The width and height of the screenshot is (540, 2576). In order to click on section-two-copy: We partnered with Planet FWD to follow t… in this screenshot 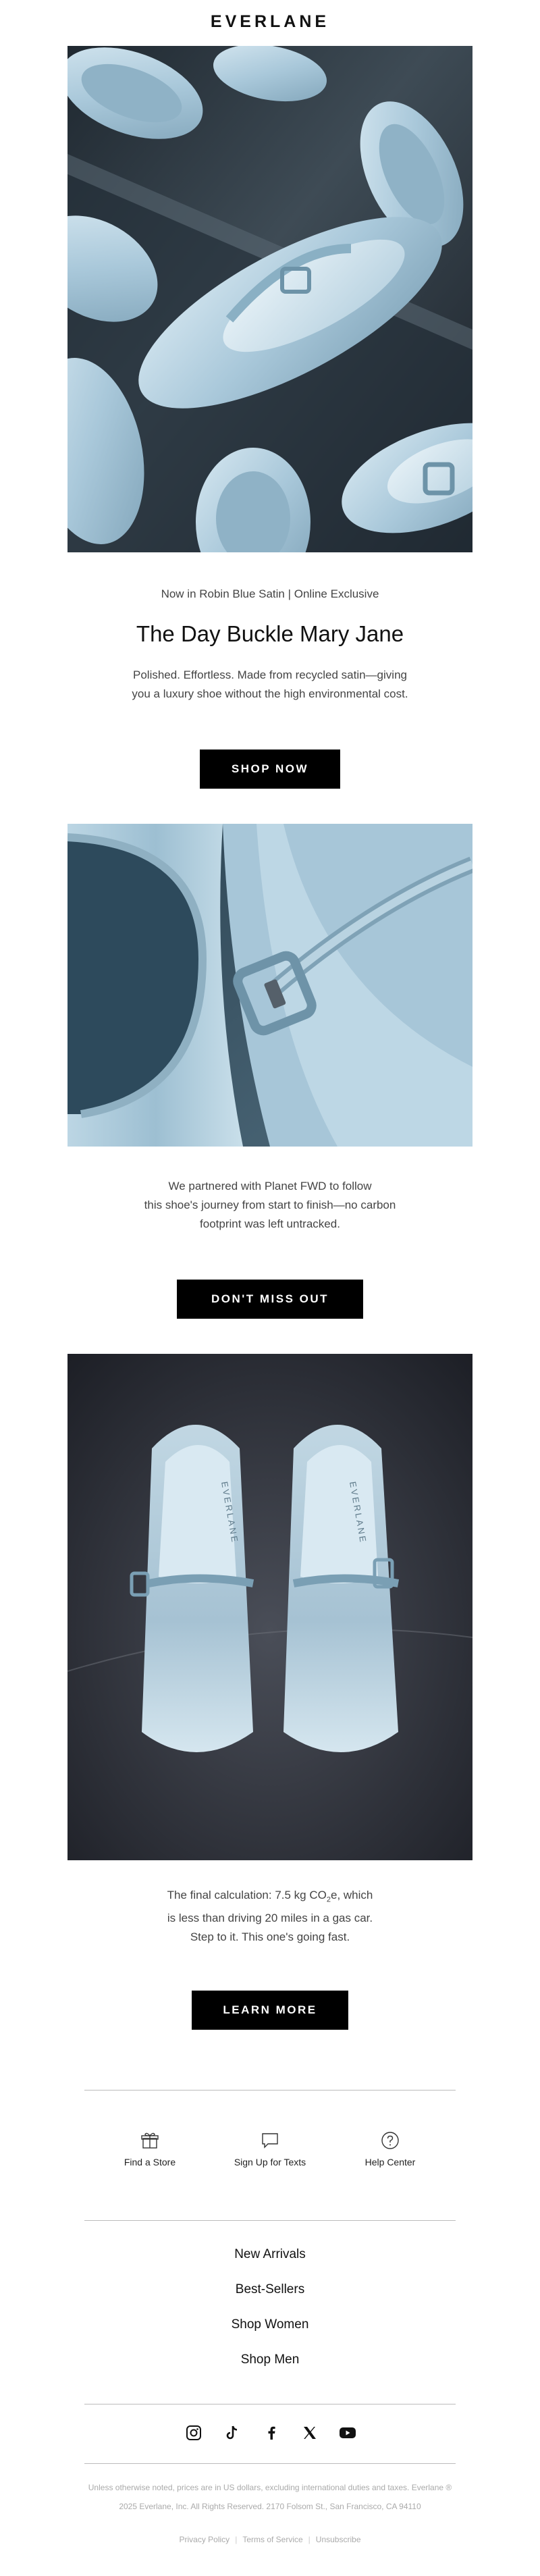, I will do `click(270, 1205)`.